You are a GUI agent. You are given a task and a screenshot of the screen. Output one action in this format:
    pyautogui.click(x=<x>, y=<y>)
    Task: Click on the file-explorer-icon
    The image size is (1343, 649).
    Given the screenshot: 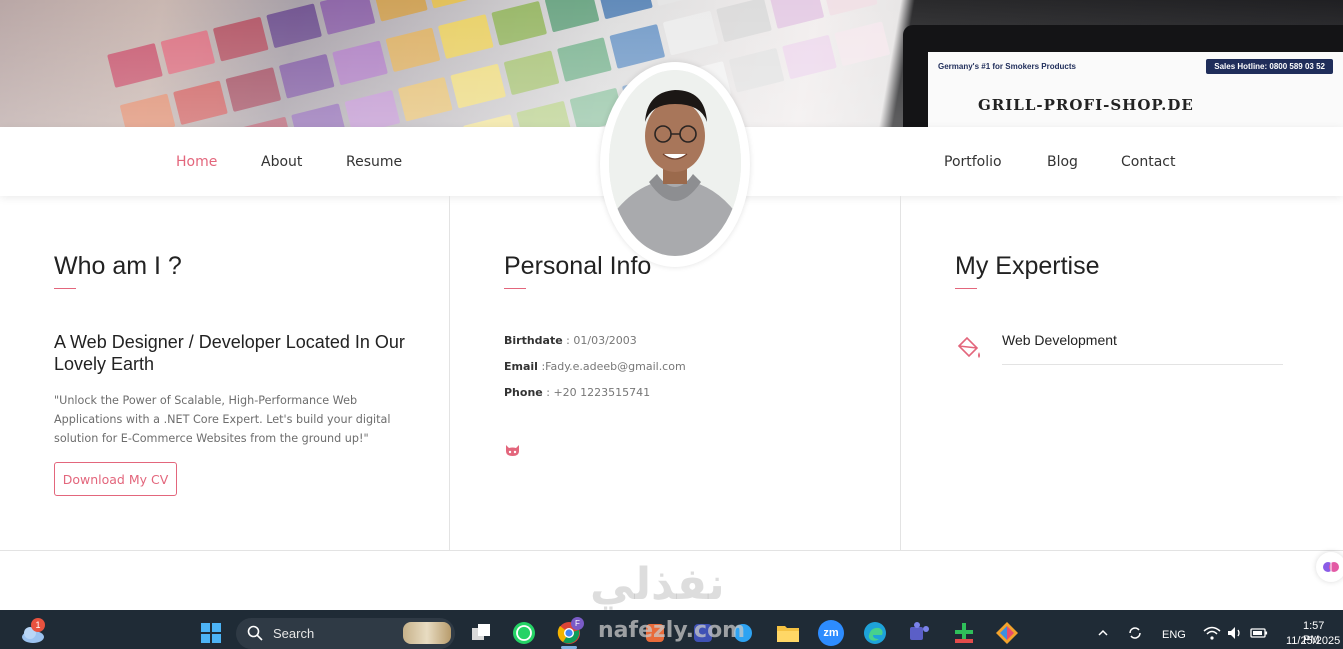 What is the action you would take?
    pyautogui.click(x=788, y=633)
    